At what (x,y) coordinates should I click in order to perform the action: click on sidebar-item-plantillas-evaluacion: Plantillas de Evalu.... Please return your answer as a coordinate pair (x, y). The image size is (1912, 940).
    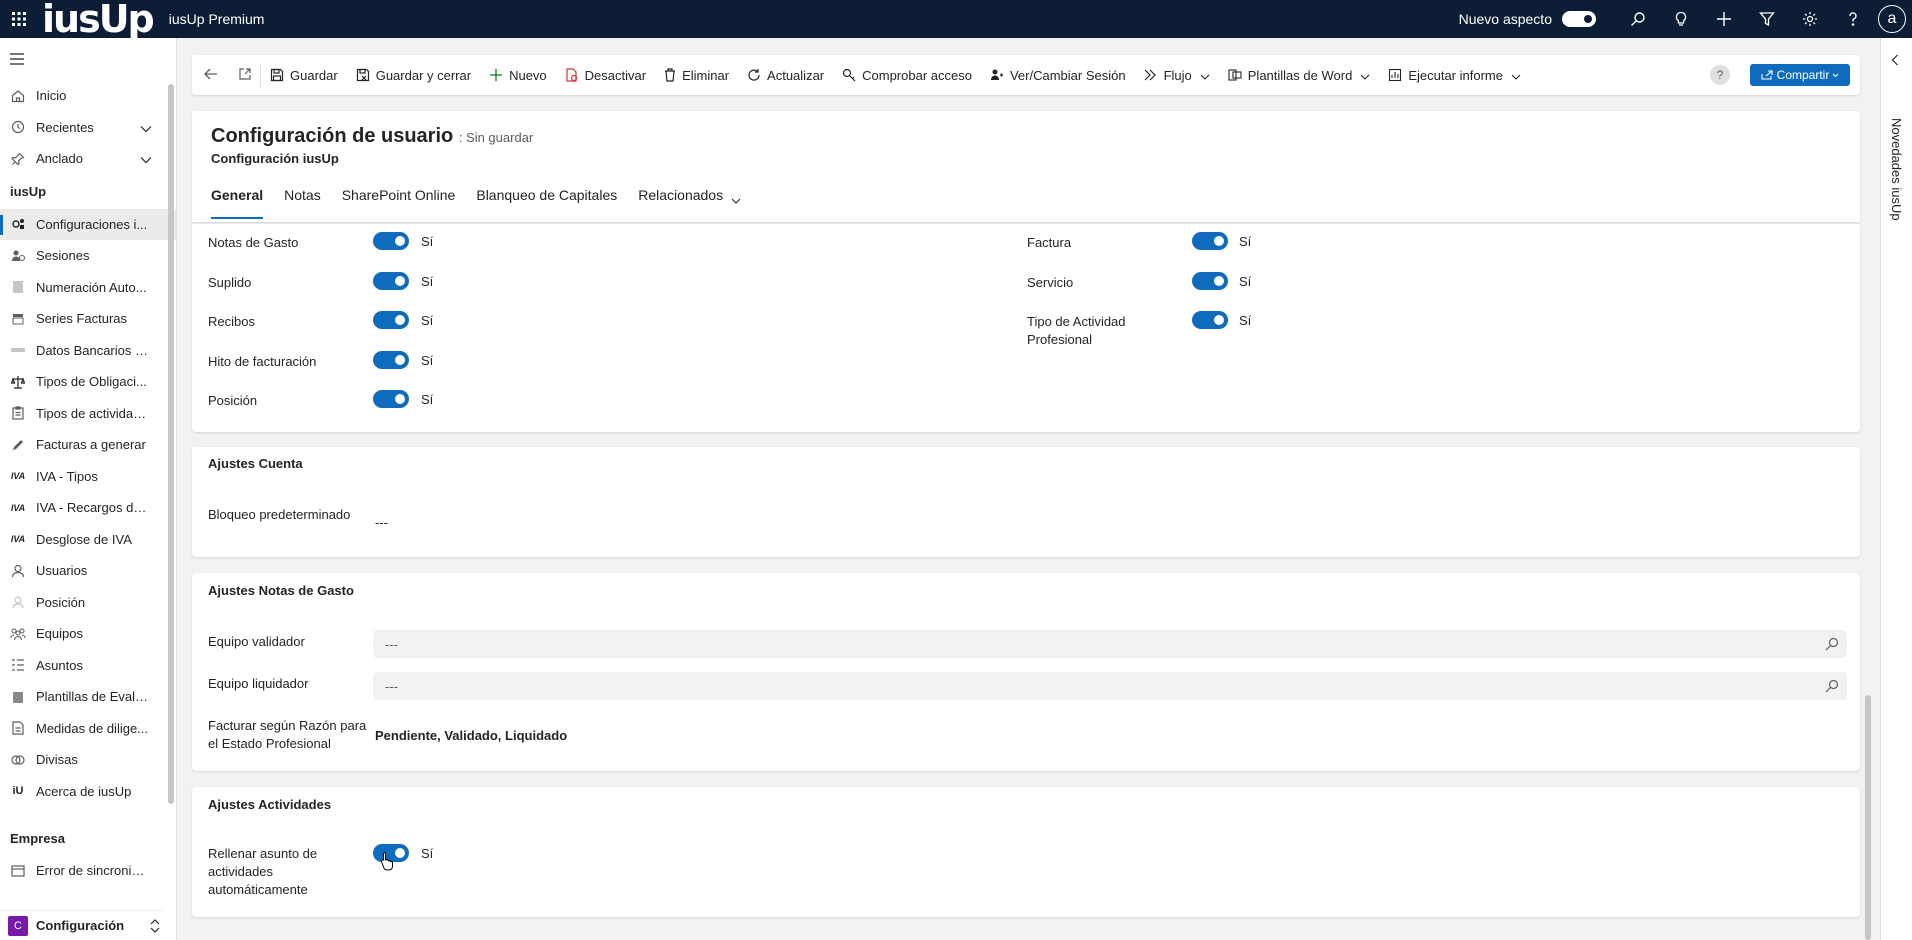
    Looking at the image, I should click on (88, 697).